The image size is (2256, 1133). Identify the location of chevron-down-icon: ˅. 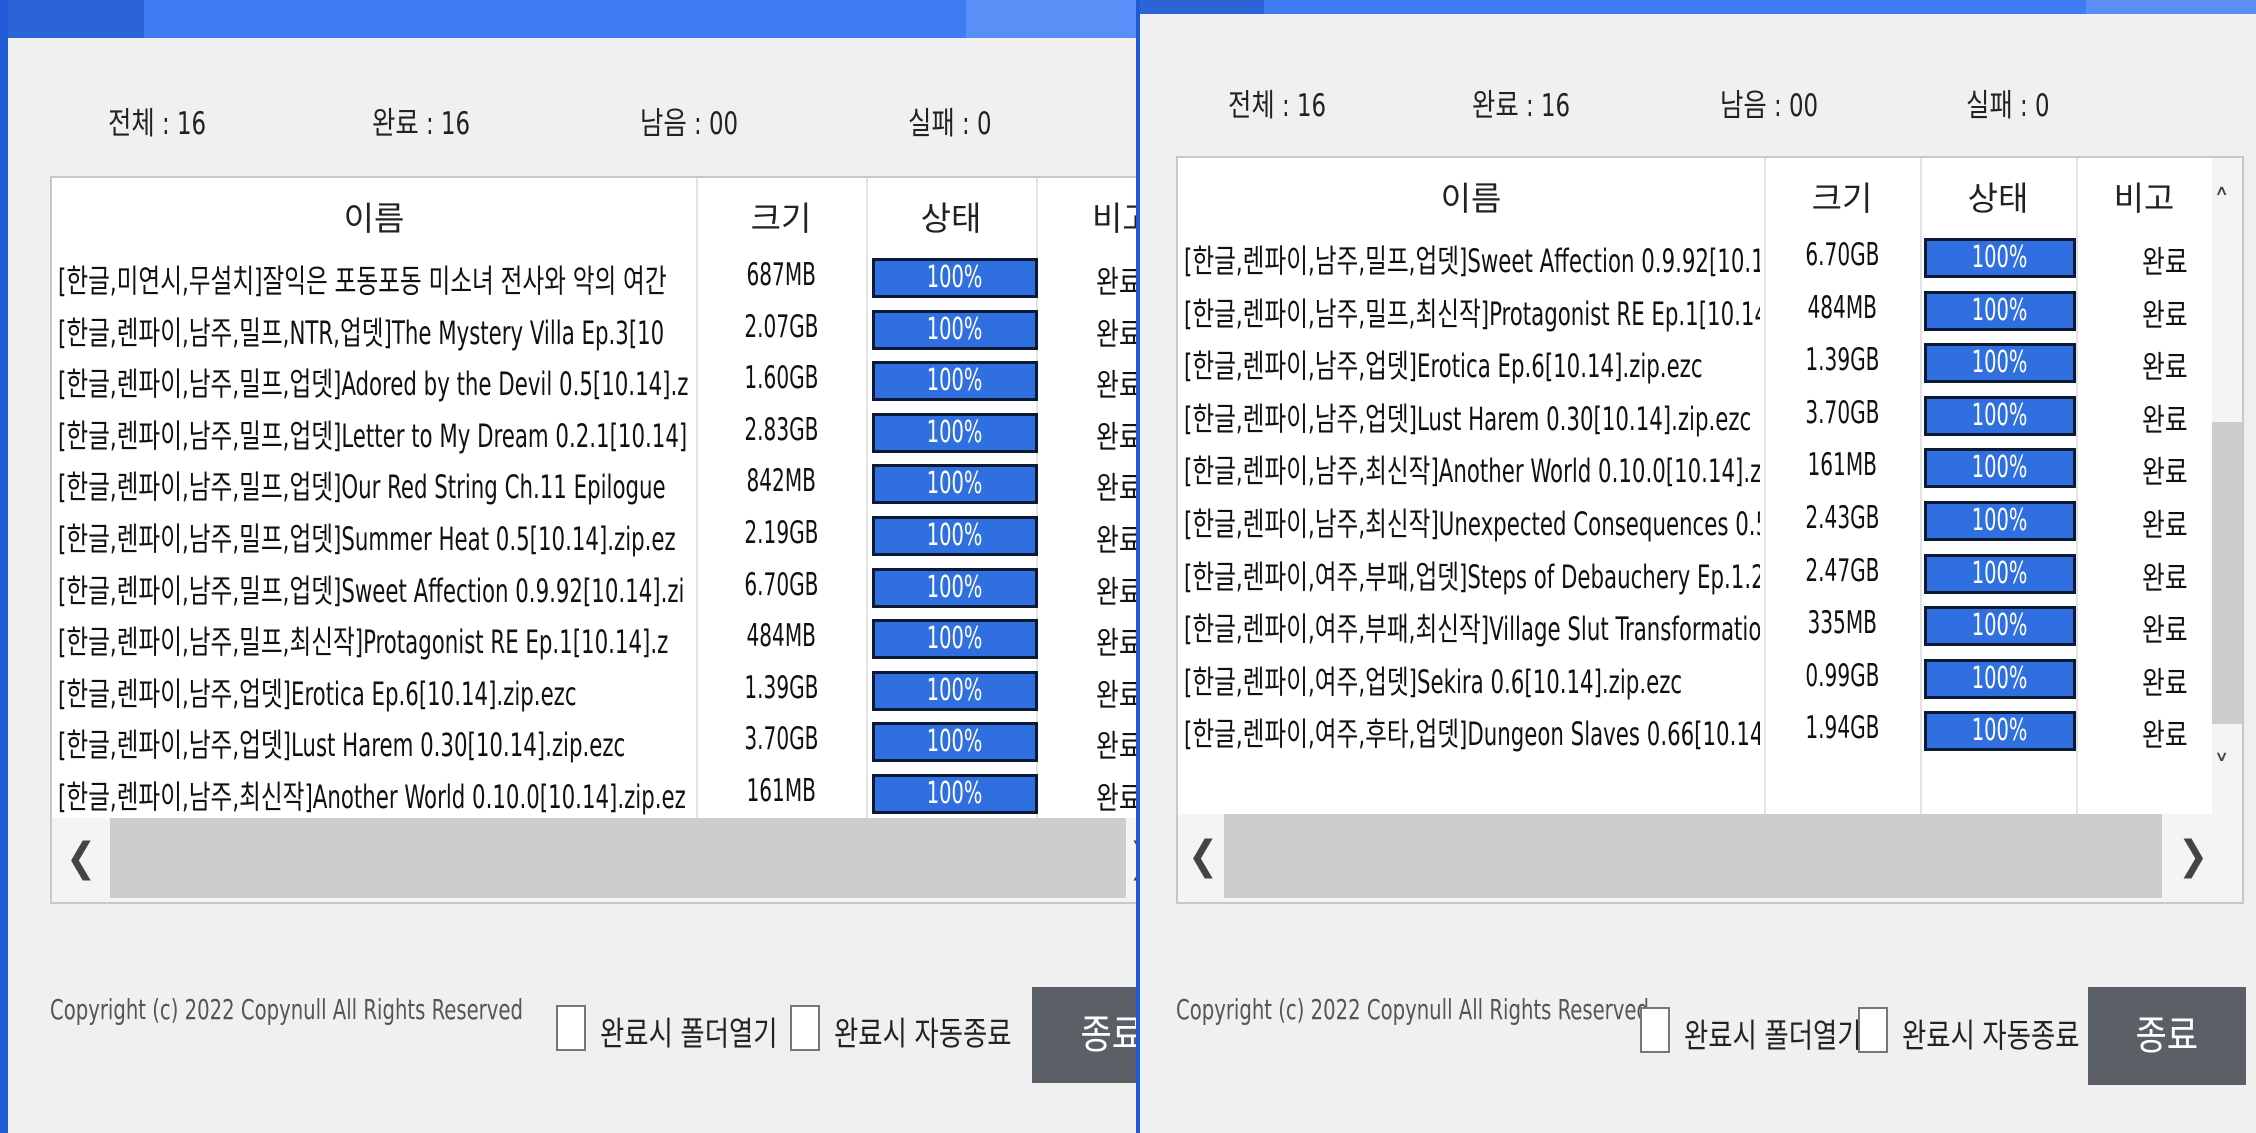
(2221, 769).